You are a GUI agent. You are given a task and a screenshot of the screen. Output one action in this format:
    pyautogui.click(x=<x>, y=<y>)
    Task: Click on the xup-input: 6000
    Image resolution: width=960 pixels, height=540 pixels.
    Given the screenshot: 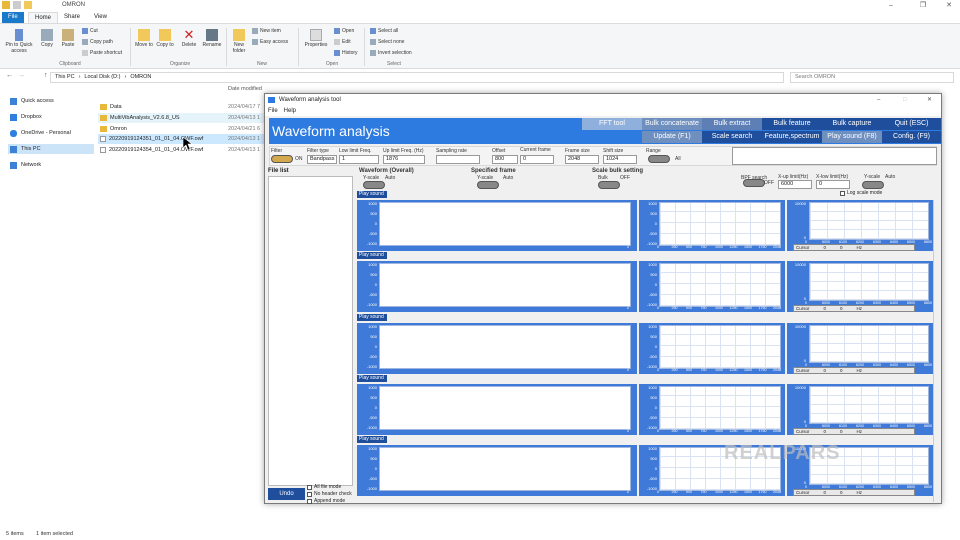 What is the action you would take?
    pyautogui.click(x=795, y=184)
    